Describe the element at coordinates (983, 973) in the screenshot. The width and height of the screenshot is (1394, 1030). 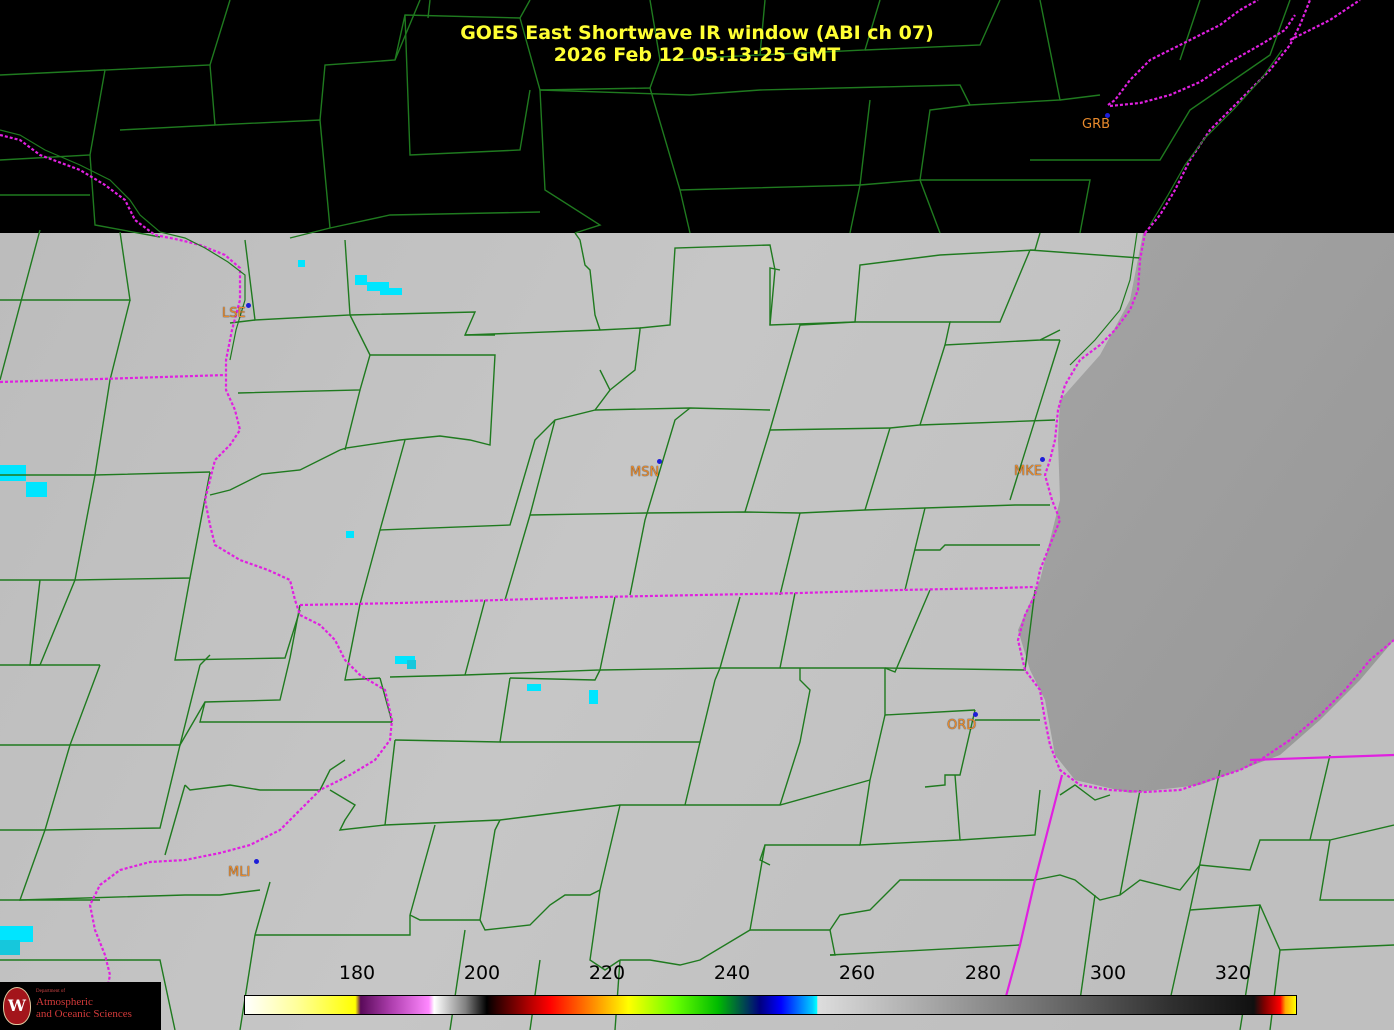
I see `colorbar-tick: 280` at that location.